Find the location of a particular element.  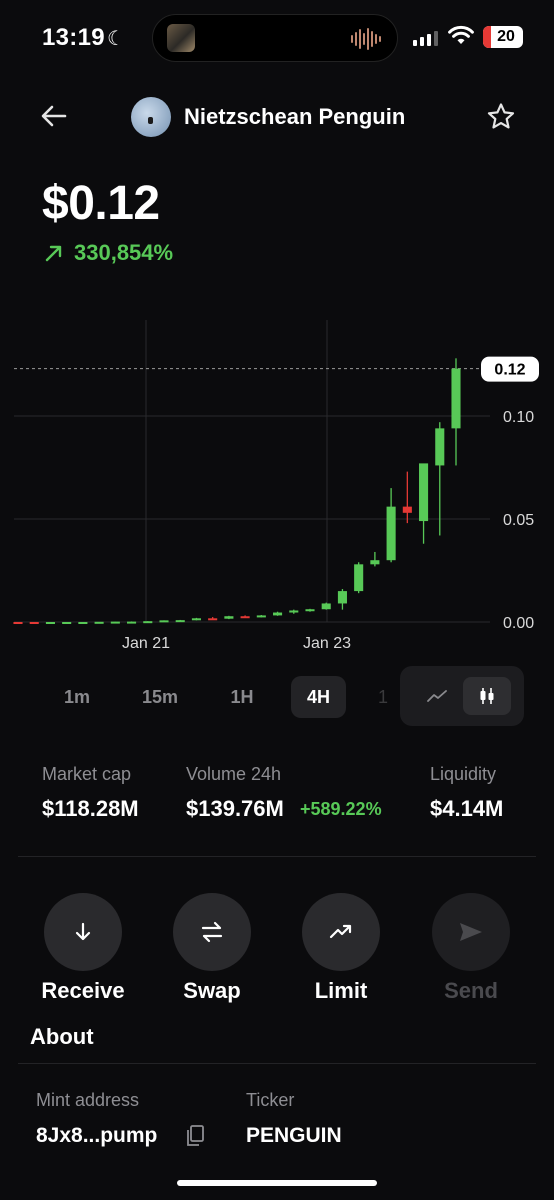

swap-icon is located at coordinates (212, 932).